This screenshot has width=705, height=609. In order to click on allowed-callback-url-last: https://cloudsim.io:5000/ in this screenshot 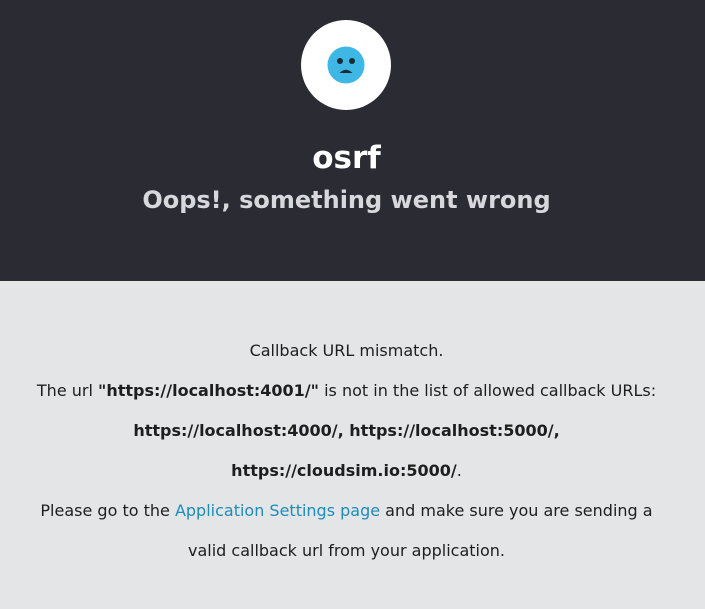, I will do `click(344, 470)`.